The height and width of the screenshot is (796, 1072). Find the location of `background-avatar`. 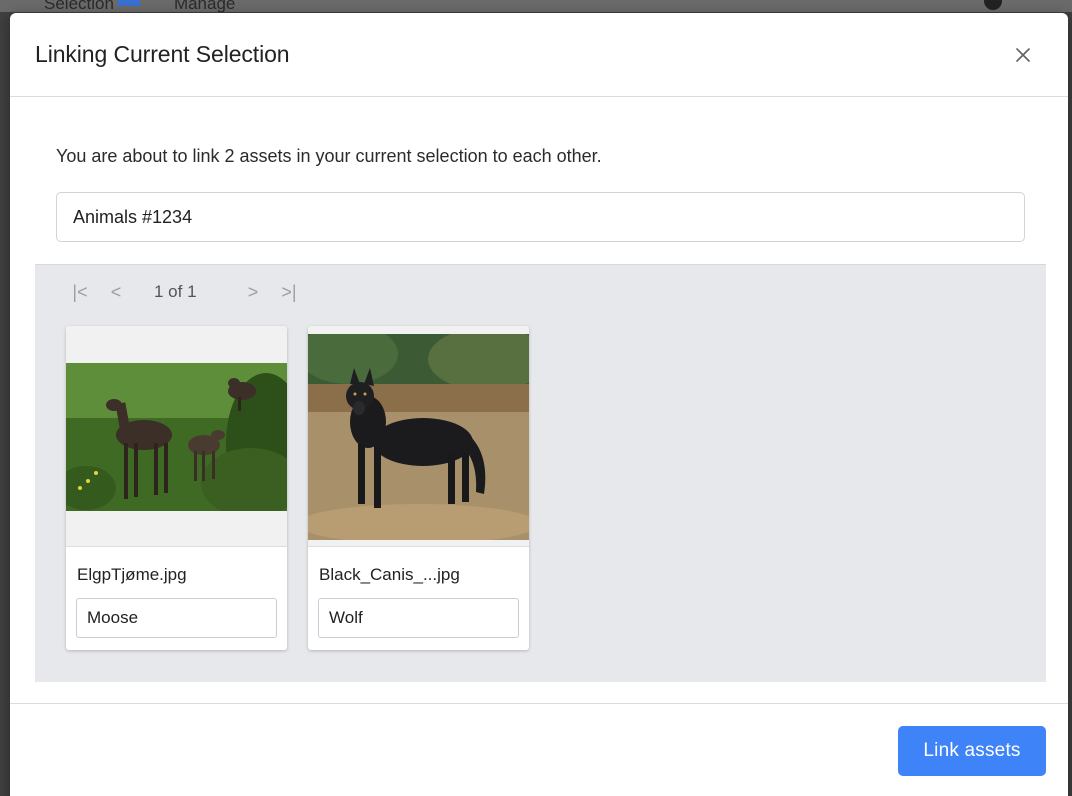

background-avatar is located at coordinates (993, 5).